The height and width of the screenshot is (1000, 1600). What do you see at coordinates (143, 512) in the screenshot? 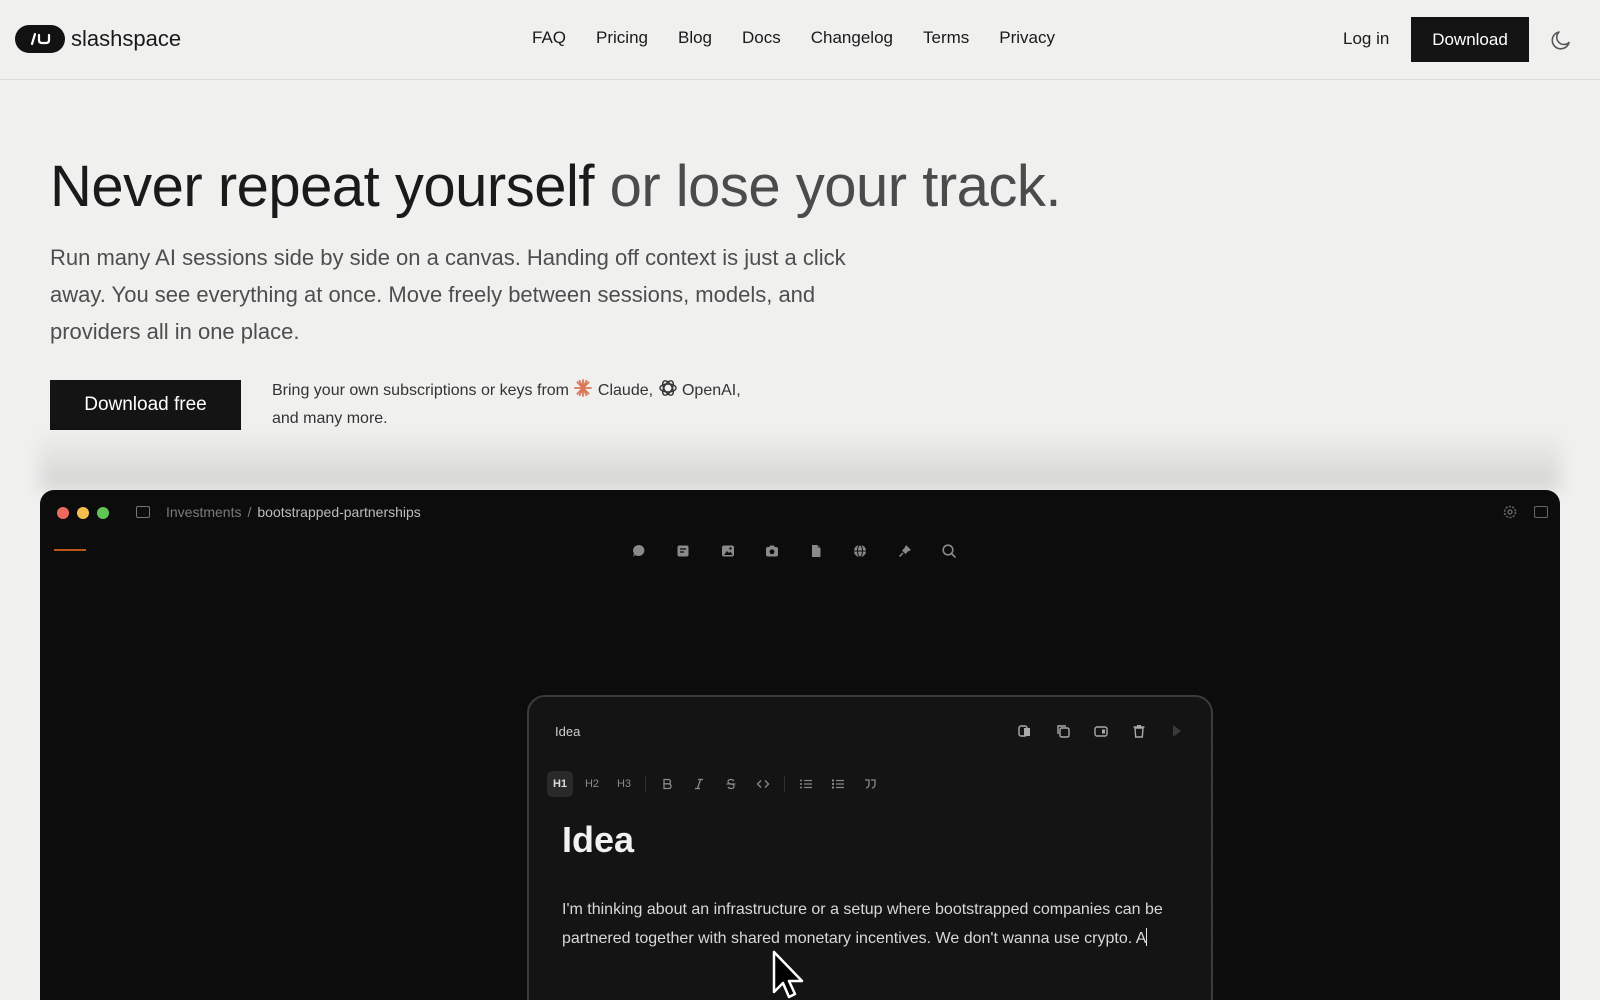
I see `sidebar-toggle-icon` at bounding box center [143, 512].